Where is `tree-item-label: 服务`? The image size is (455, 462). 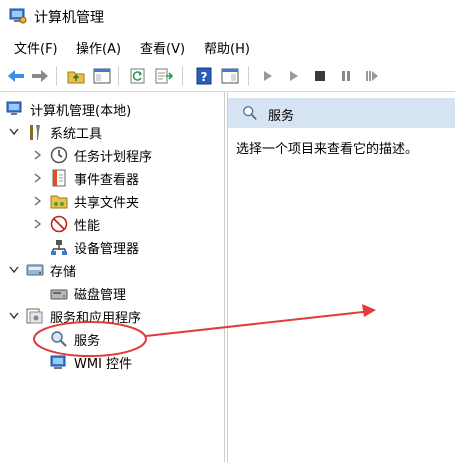
tree-item-label: 服务 is located at coordinates (87, 341).